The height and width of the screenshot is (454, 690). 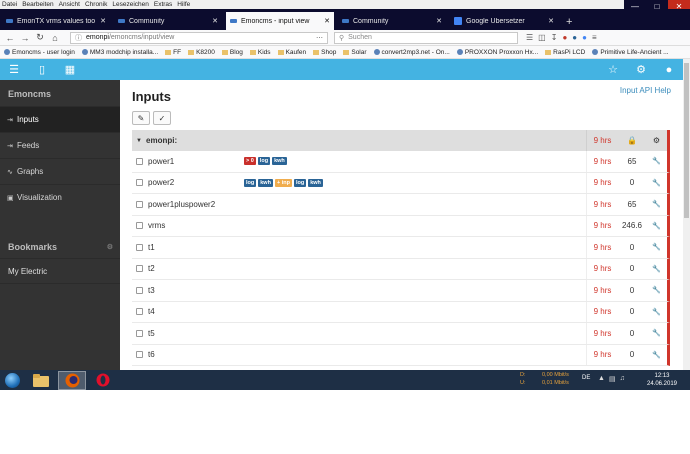 What do you see at coordinates (594, 37) in the screenshot?
I see `menu-icon: ≡` at bounding box center [594, 37].